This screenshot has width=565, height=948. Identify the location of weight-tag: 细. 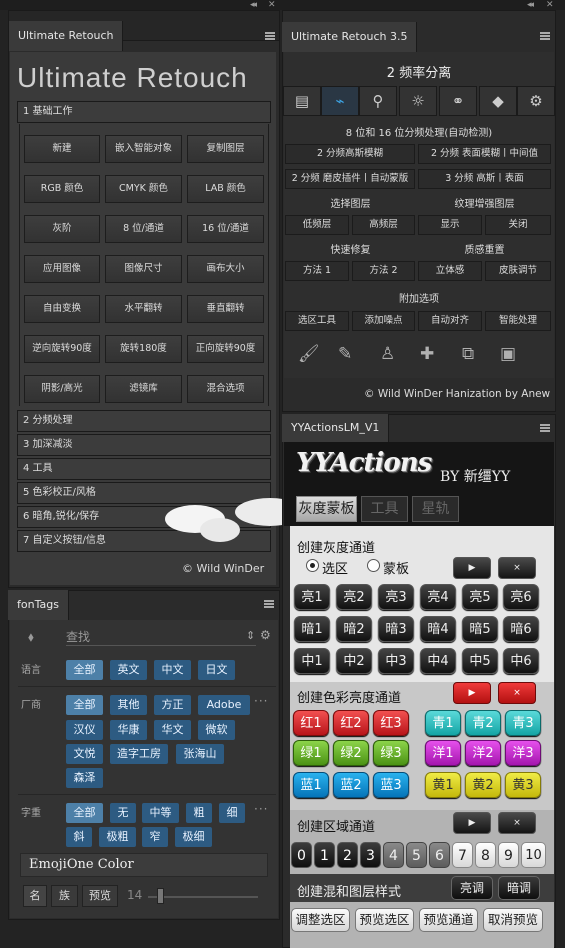
(232, 813).